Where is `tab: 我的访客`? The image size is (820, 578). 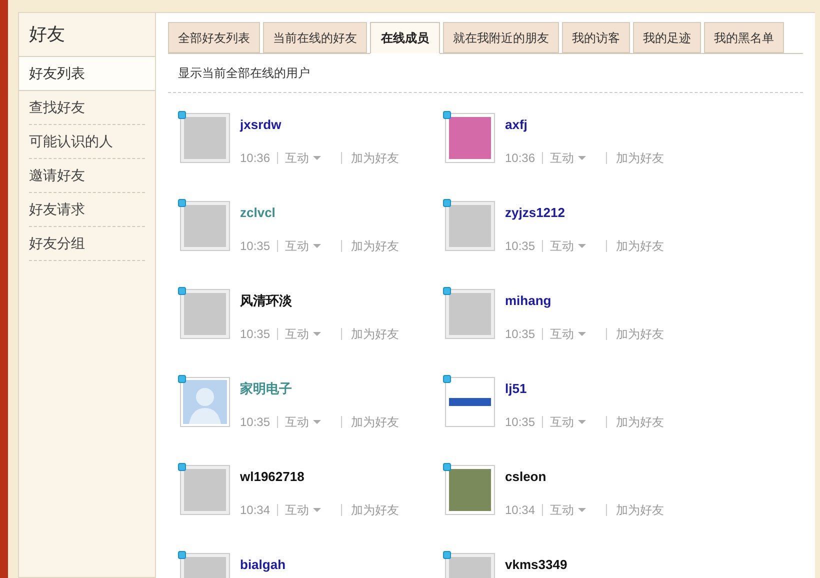 tab: 我的访客 is located at coordinates (596, 37).